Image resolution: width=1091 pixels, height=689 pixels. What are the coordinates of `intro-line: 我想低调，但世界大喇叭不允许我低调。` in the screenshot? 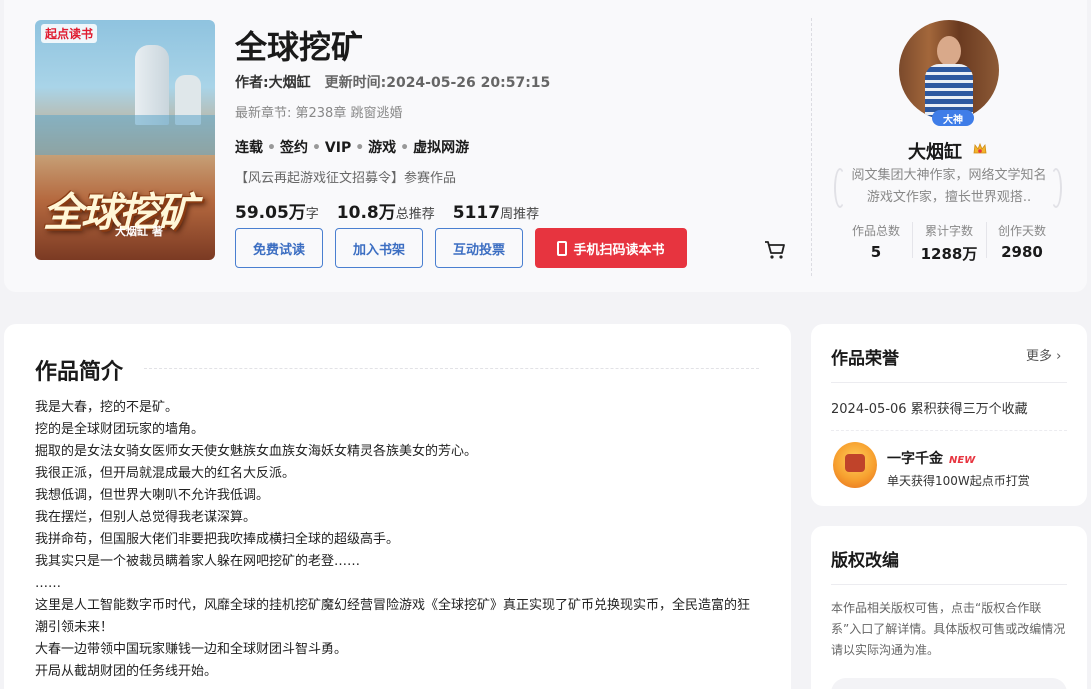 It's located at (152, 495).